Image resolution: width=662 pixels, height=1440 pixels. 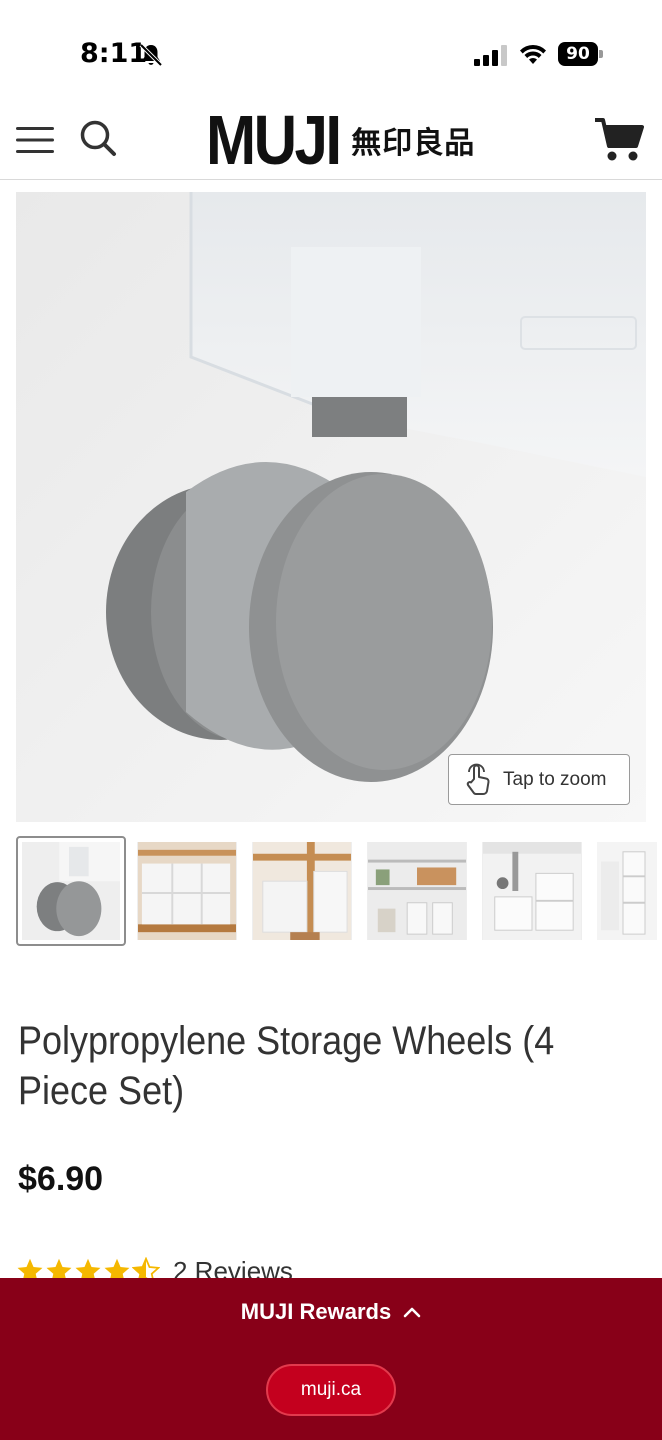 I want to click on thumbnail-strip, so click(x=339, y=891).